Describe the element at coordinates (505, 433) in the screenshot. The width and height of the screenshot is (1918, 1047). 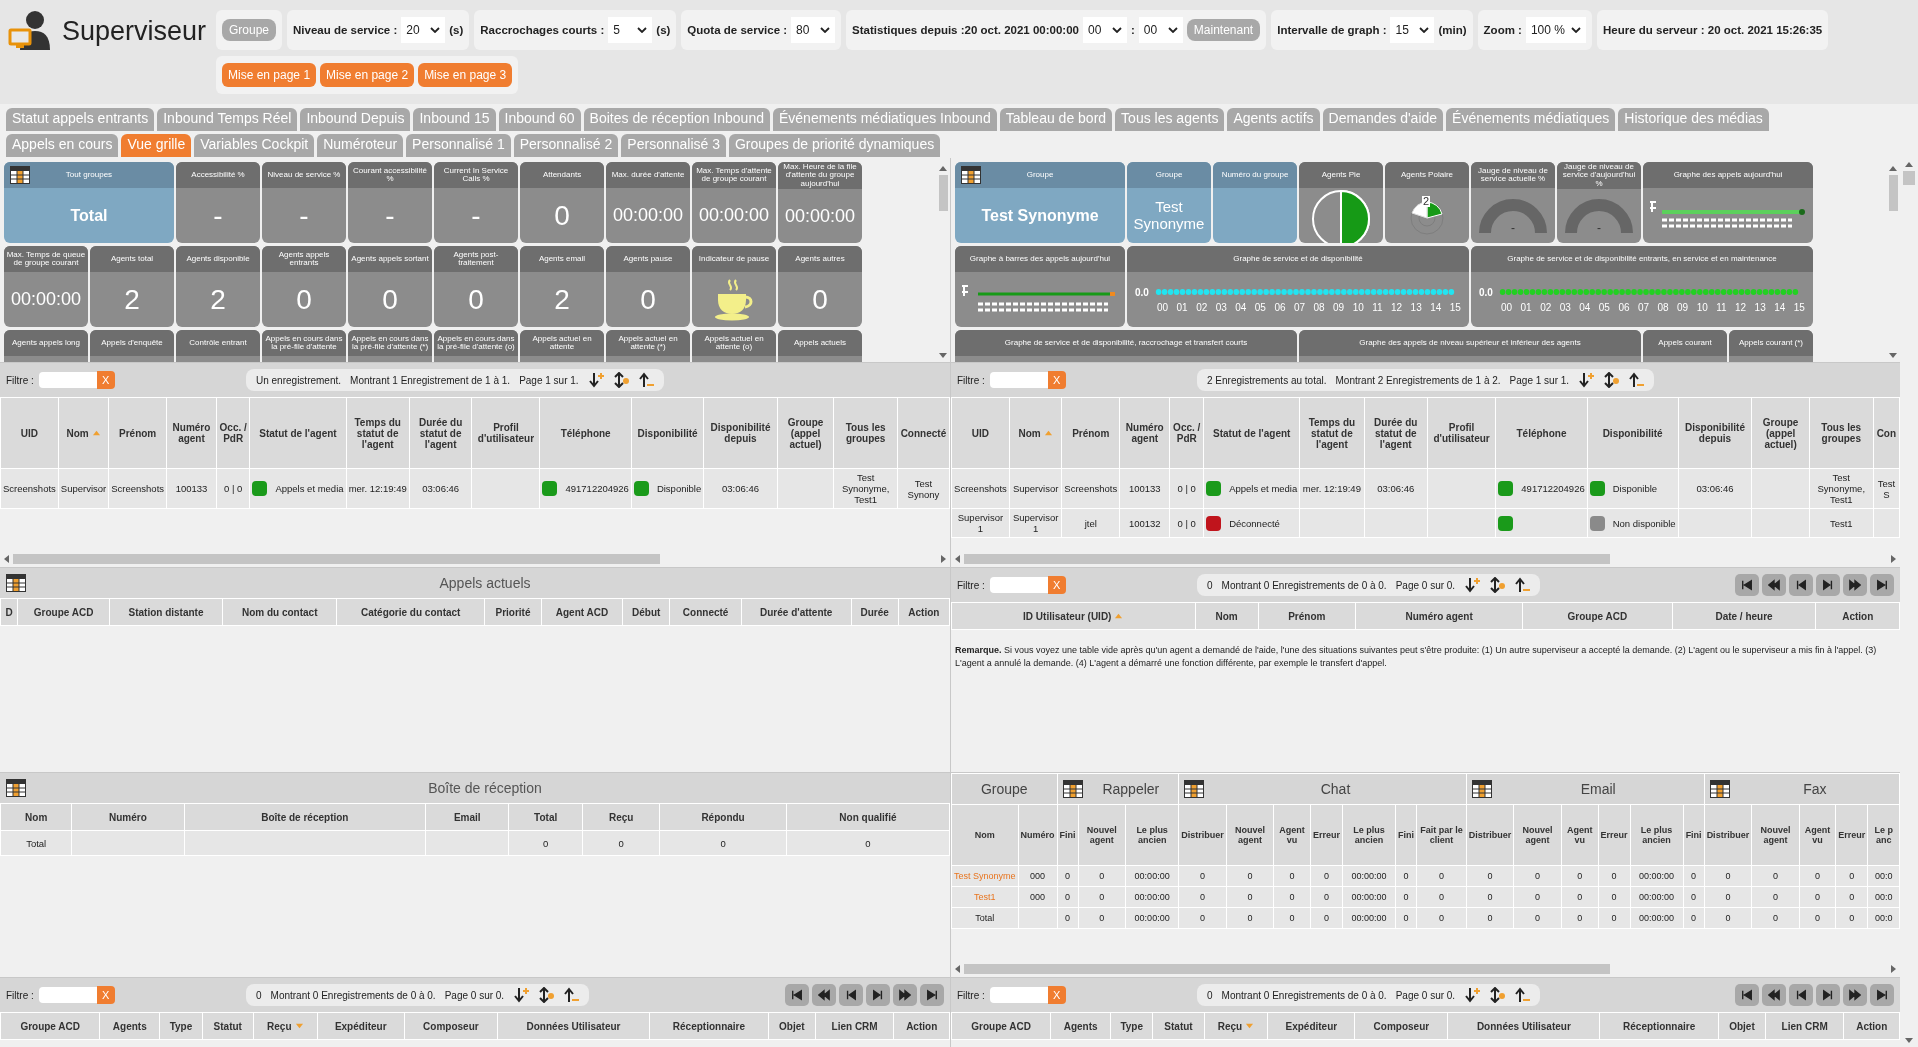
I see `column-header: Profil d'utilisateur` at that location.